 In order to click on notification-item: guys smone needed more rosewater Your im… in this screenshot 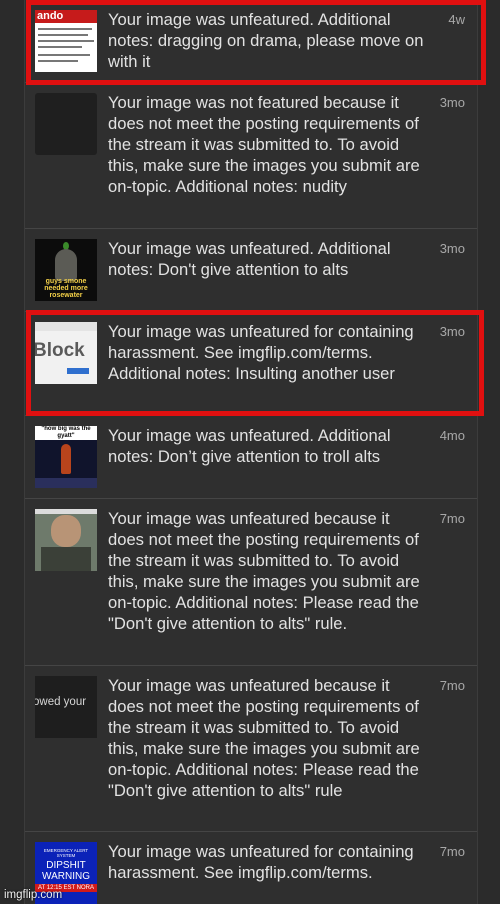, I will do `click(251, 270)`.